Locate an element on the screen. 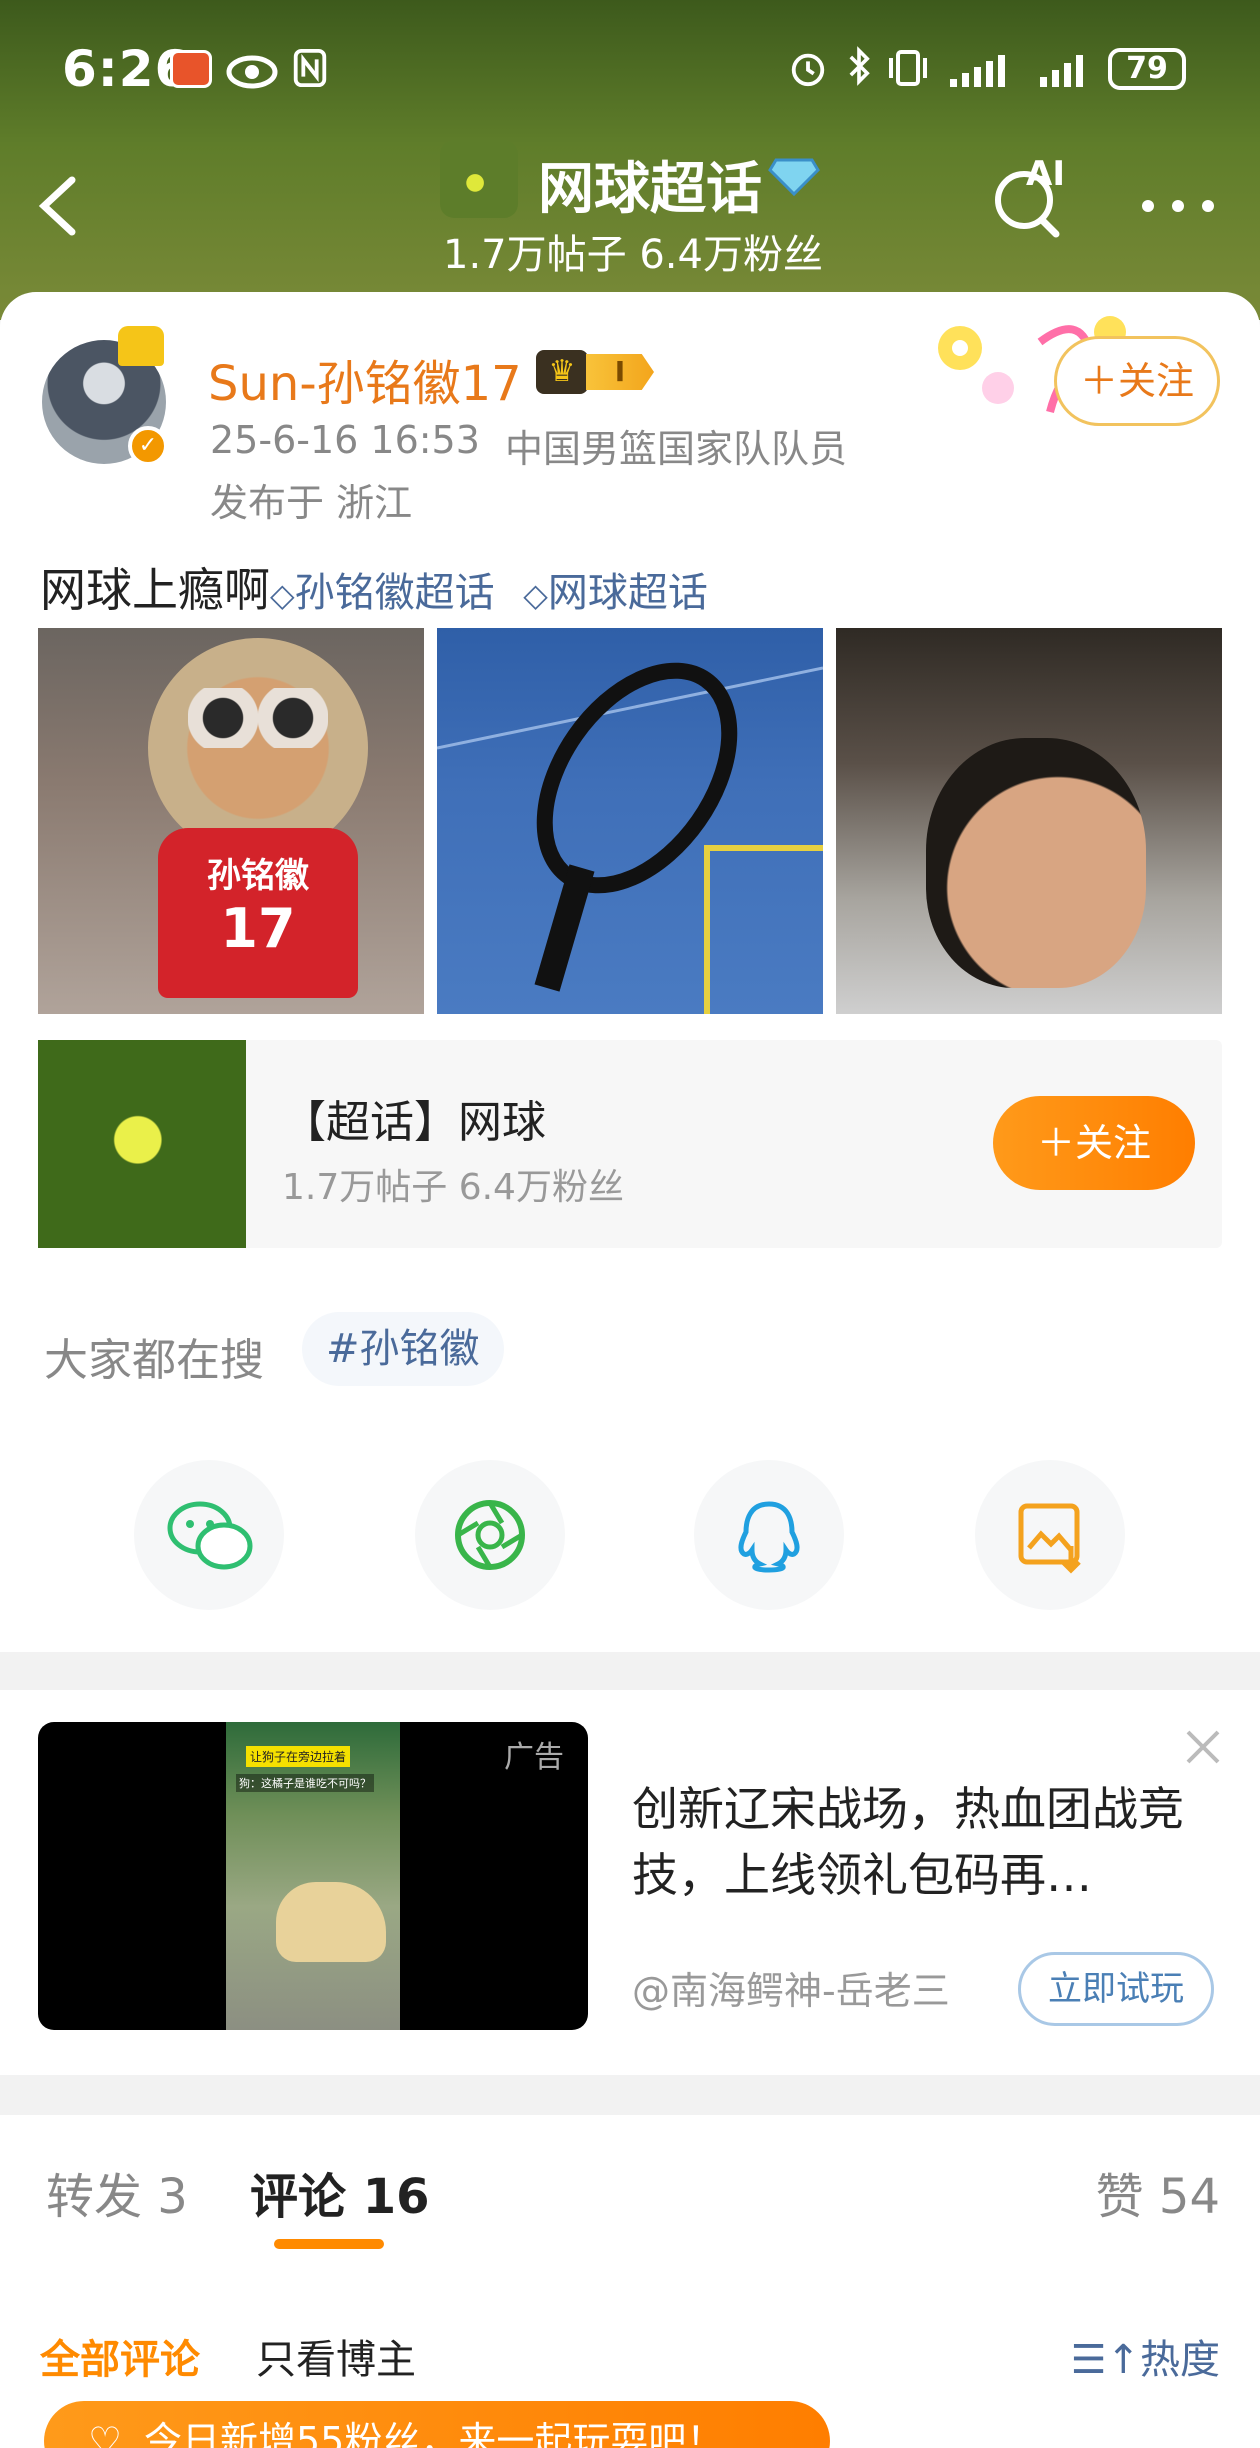  jersey-number: 17 is located at coordinates (258, 928).